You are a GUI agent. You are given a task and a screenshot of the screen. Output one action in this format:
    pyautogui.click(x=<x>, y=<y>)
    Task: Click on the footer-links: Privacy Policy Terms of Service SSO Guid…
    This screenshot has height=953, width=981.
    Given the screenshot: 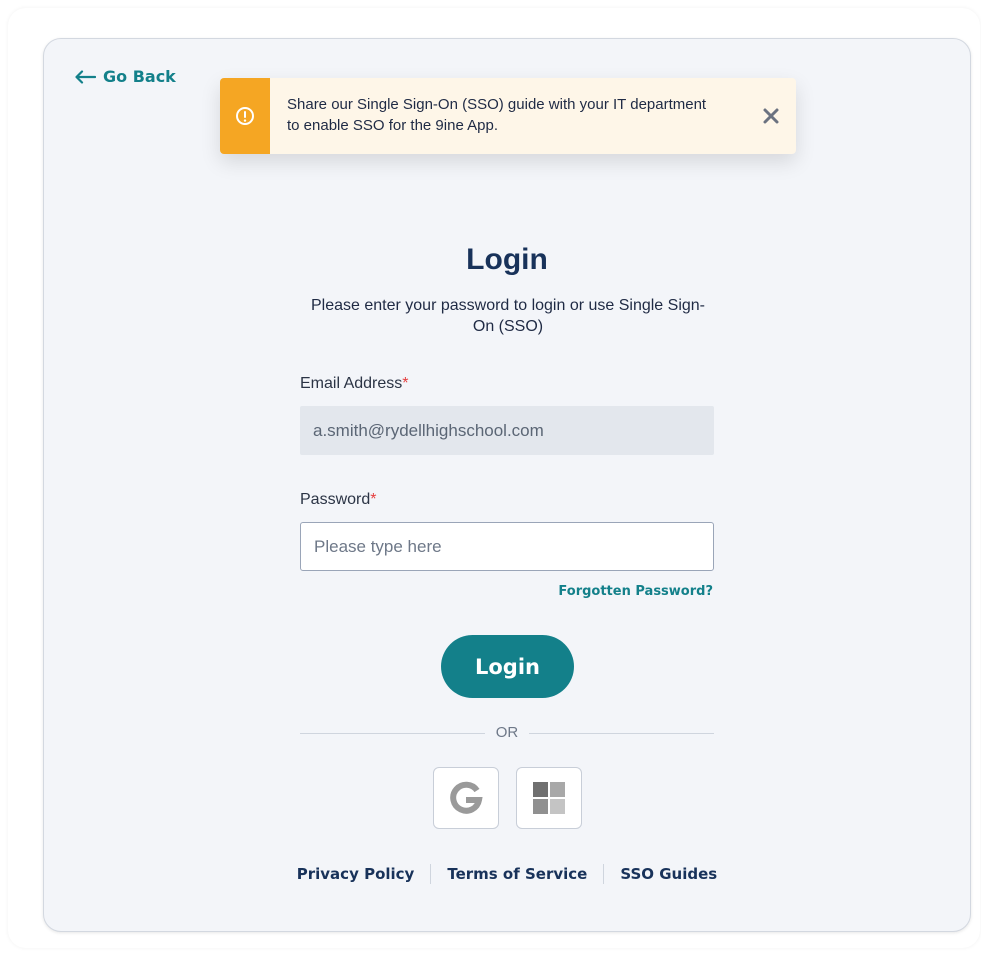 What is the action you would take?
    pyautogui.click(x=507, y=874)
    